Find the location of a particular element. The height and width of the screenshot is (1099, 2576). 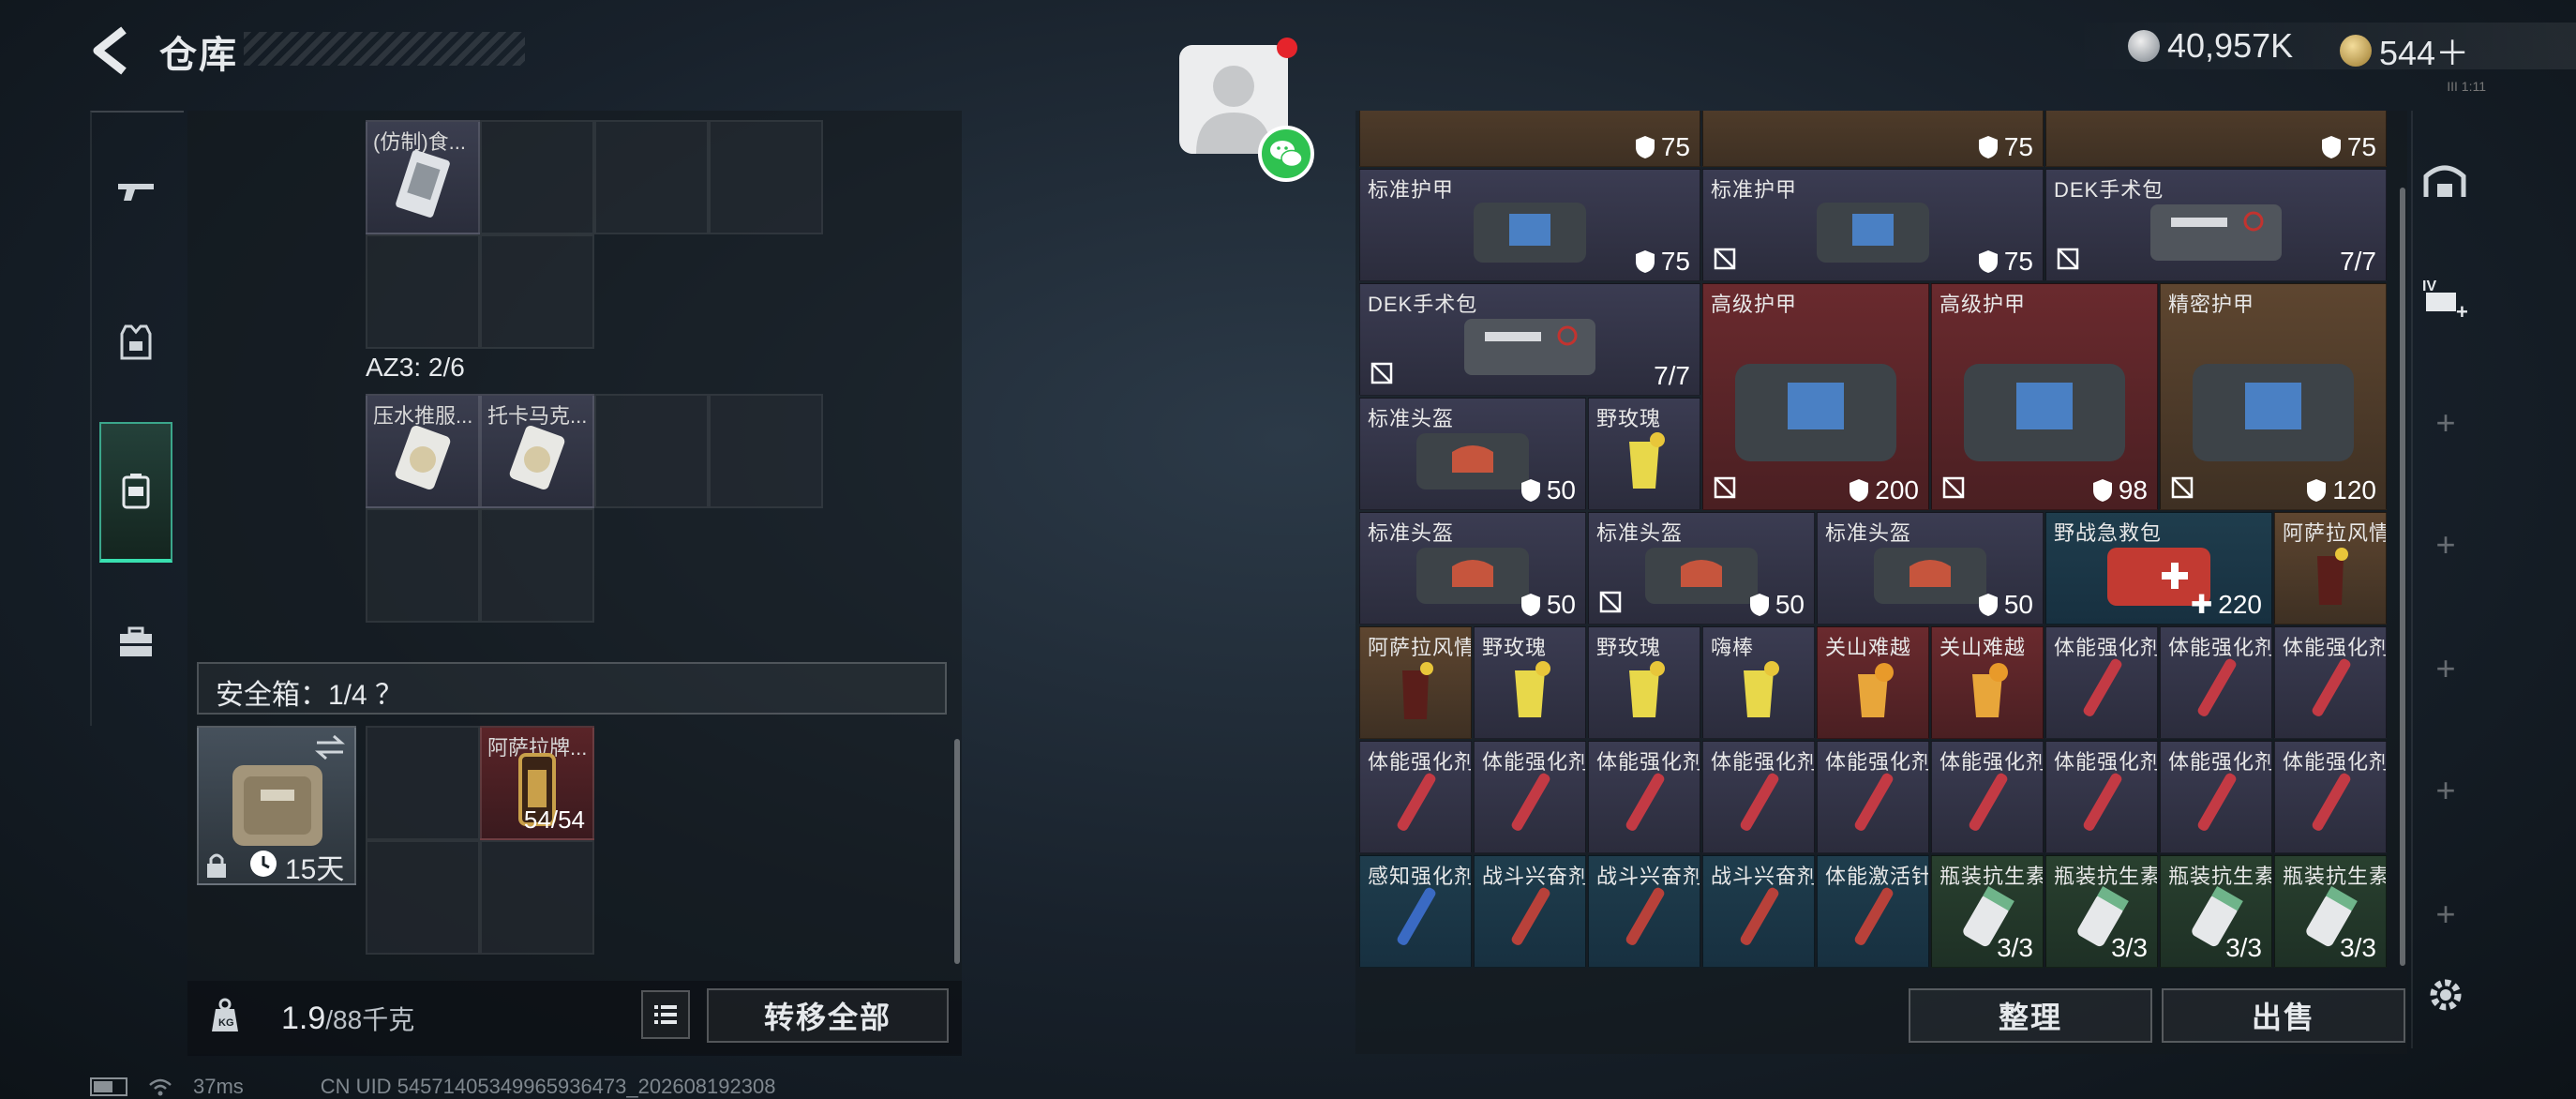

sort-button: 整理 is located at coordinates (2031, 1015).